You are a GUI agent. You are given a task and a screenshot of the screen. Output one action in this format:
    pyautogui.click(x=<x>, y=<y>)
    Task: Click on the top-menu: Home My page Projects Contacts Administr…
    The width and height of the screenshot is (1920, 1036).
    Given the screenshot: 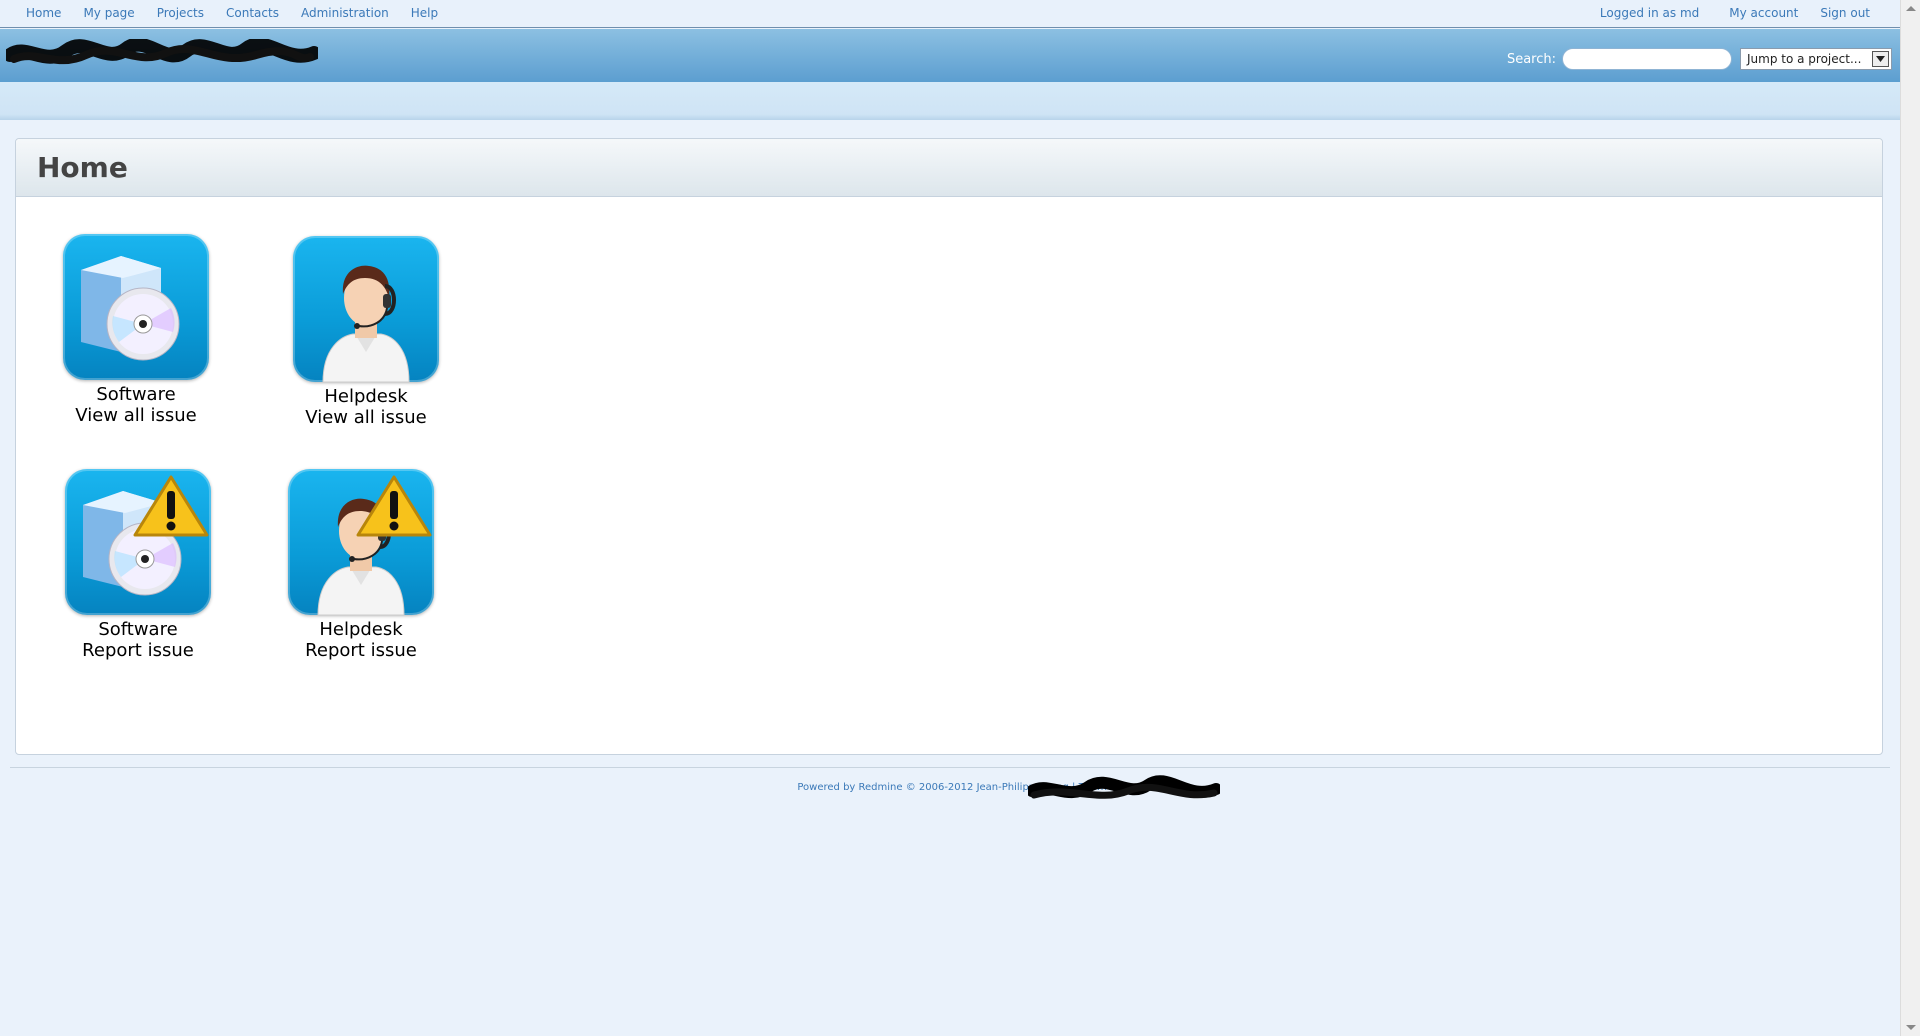 What is the action you would take?
    pyautogui.click(x=950, y=14)
    